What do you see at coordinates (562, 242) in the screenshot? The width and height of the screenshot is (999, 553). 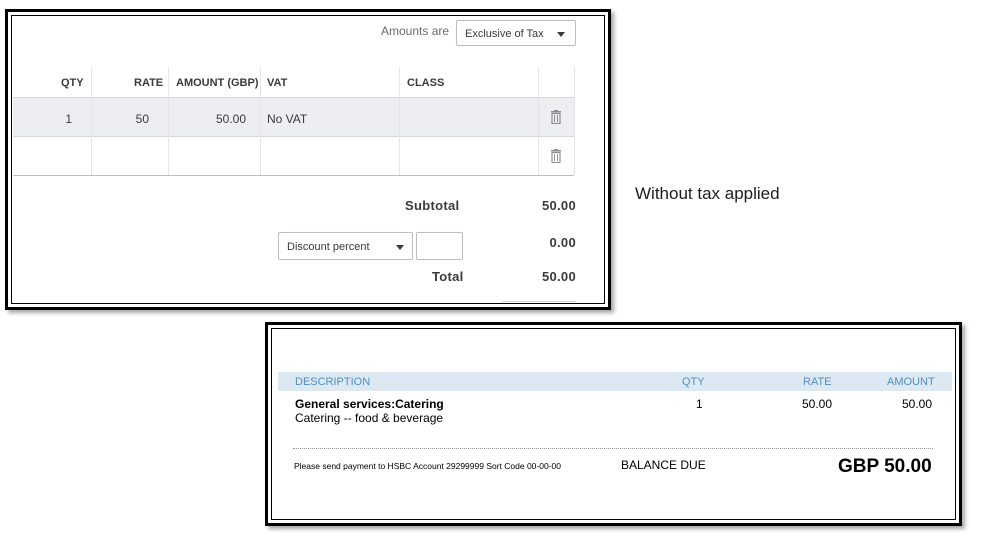 I see `discount-value: 0.00` at bounding box center [562, 242].